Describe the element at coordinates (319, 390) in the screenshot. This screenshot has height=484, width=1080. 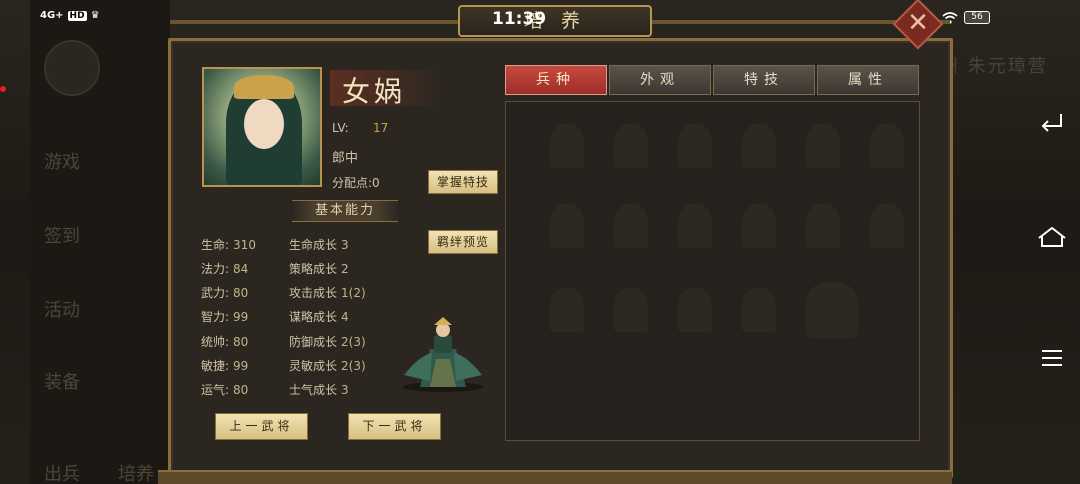
I see `growth-morale: 士气成长 3` at that location.